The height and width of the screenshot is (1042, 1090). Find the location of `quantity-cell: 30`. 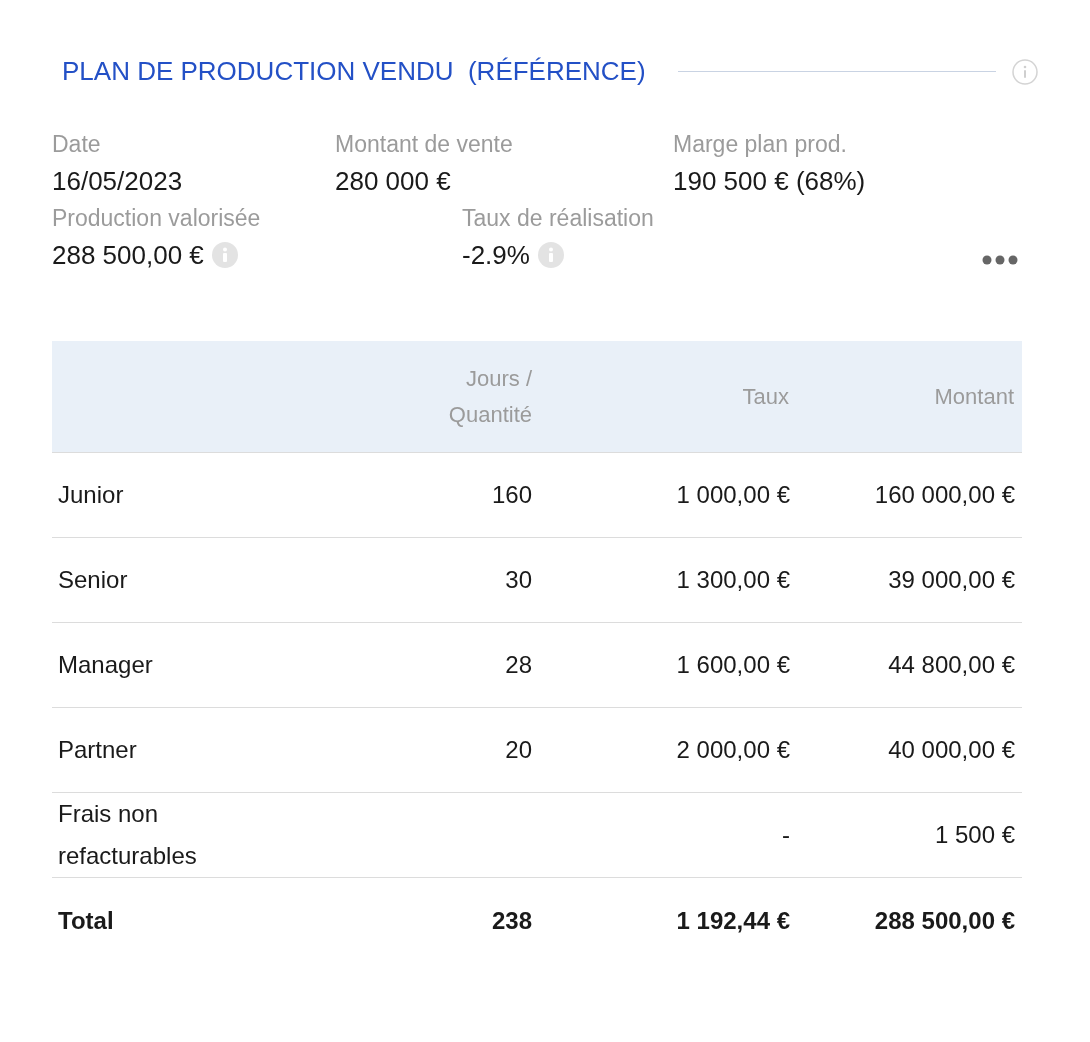

quantity-cell: 30 is located at coordinates (518, 579).